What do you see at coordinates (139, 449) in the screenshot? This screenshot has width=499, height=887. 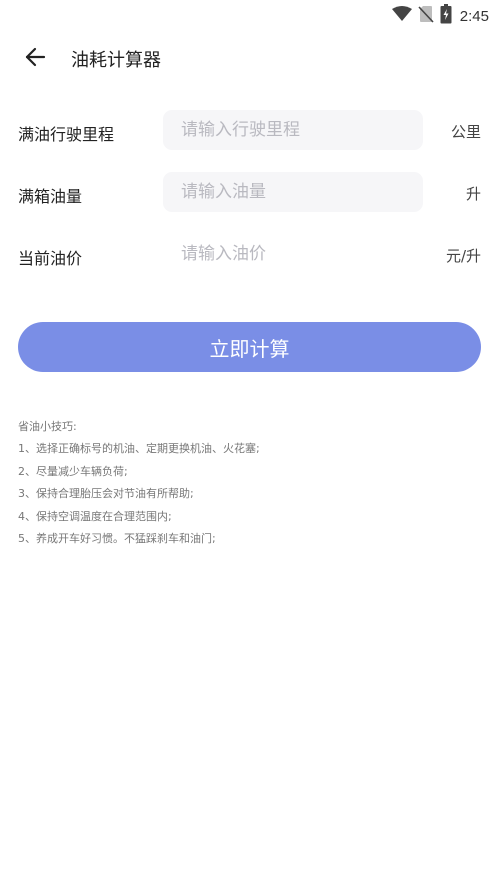 I see `tip-item: 1、选择正确标号的机油、定期更换机油、火花塞;` at bounding box center [139, 449].